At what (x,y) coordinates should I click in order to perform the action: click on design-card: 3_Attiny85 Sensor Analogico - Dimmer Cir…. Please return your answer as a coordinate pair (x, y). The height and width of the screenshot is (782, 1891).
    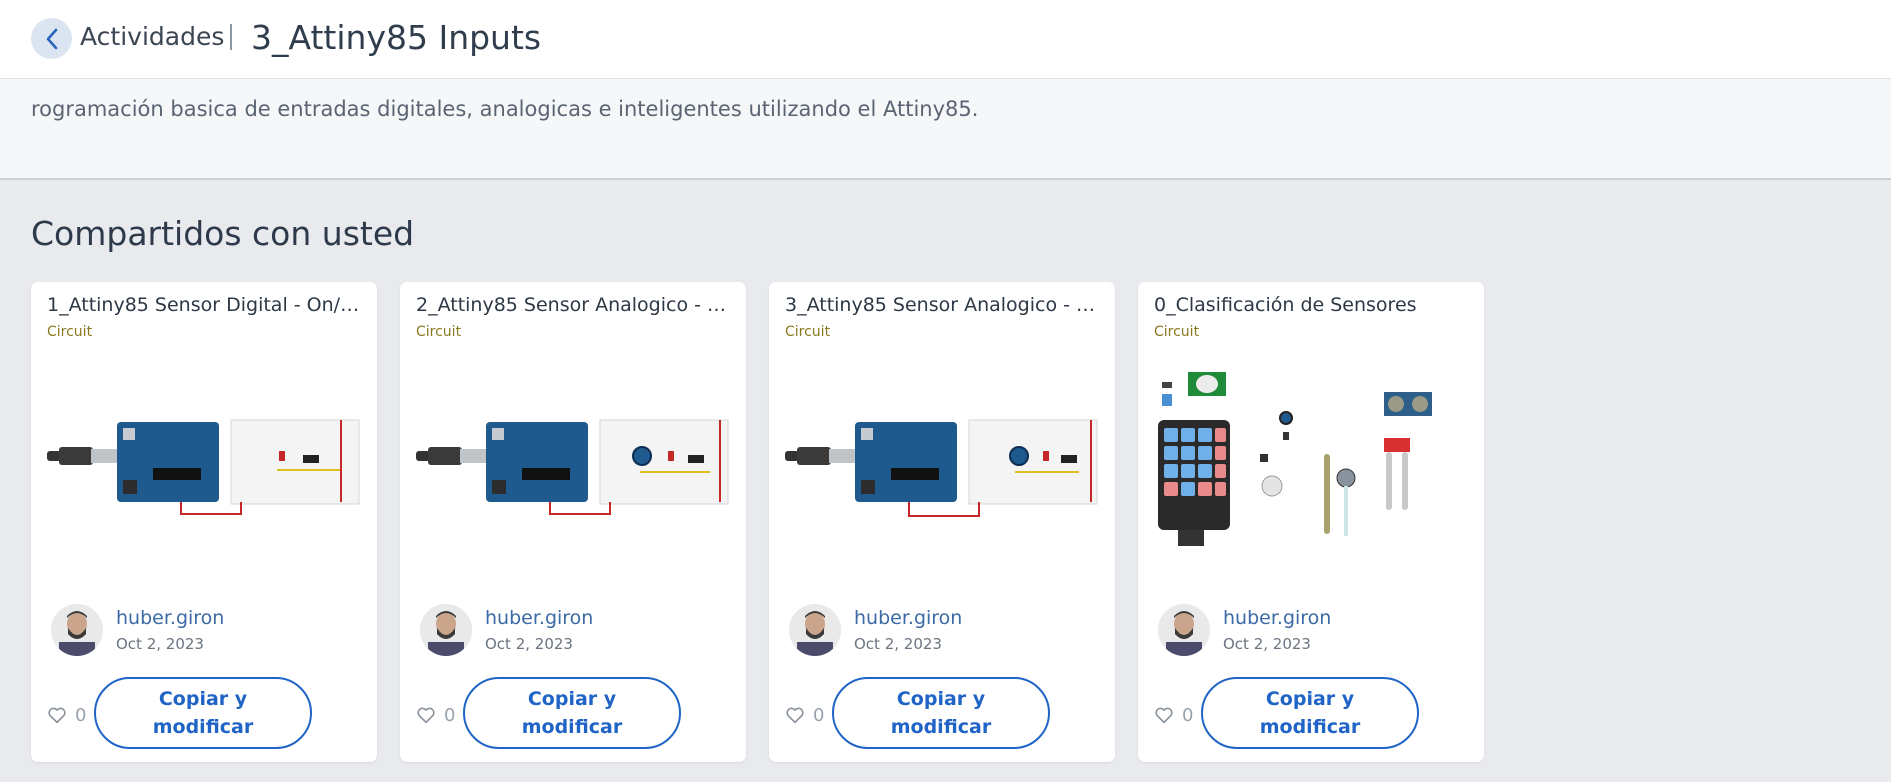
    Looking at the image, I should click on (942, 522).